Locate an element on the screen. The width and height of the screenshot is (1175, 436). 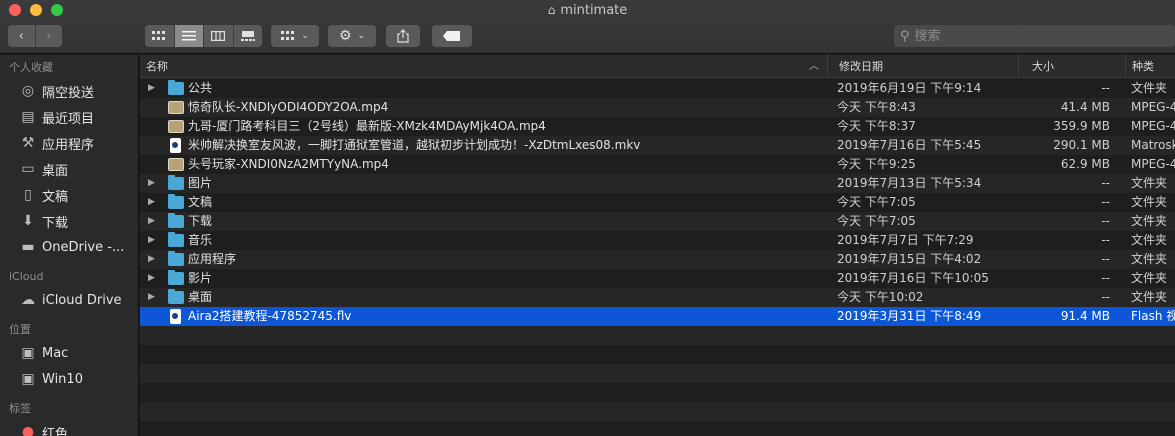
window-title-text: mintimate is located at coordinates (594, 10).